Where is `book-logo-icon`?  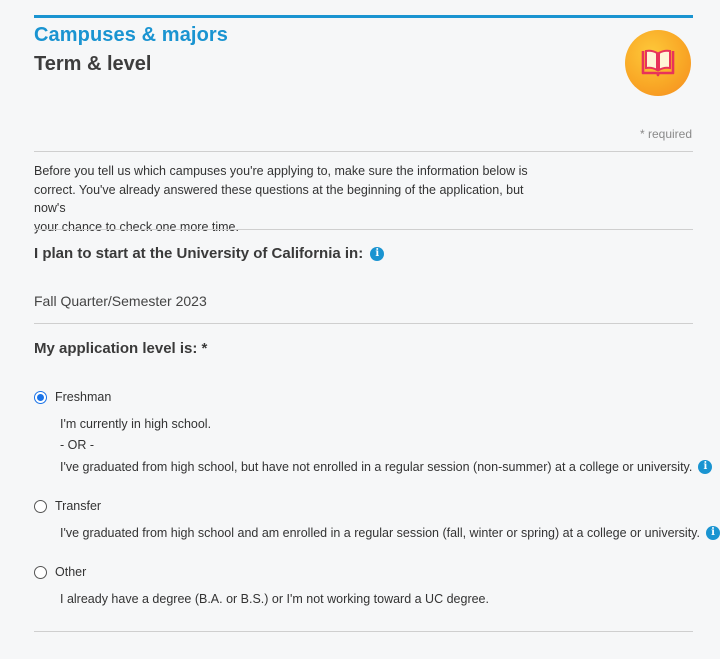 book-logo-icon is located at coordinates (658, 63).